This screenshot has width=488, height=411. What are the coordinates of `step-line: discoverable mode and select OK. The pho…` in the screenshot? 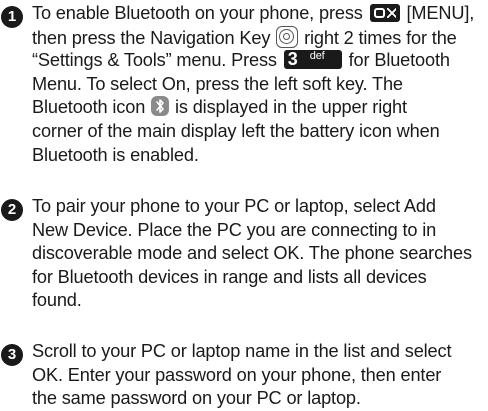 It's located at (252, 253).